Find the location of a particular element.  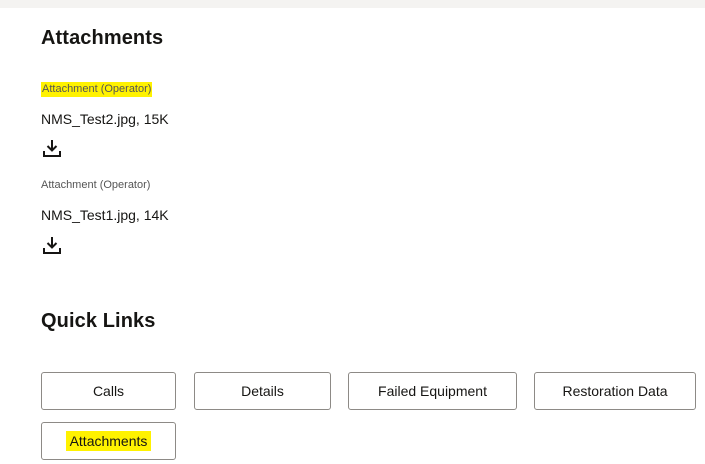

calls-button-label: Calls is located at coordinates (108, 391).